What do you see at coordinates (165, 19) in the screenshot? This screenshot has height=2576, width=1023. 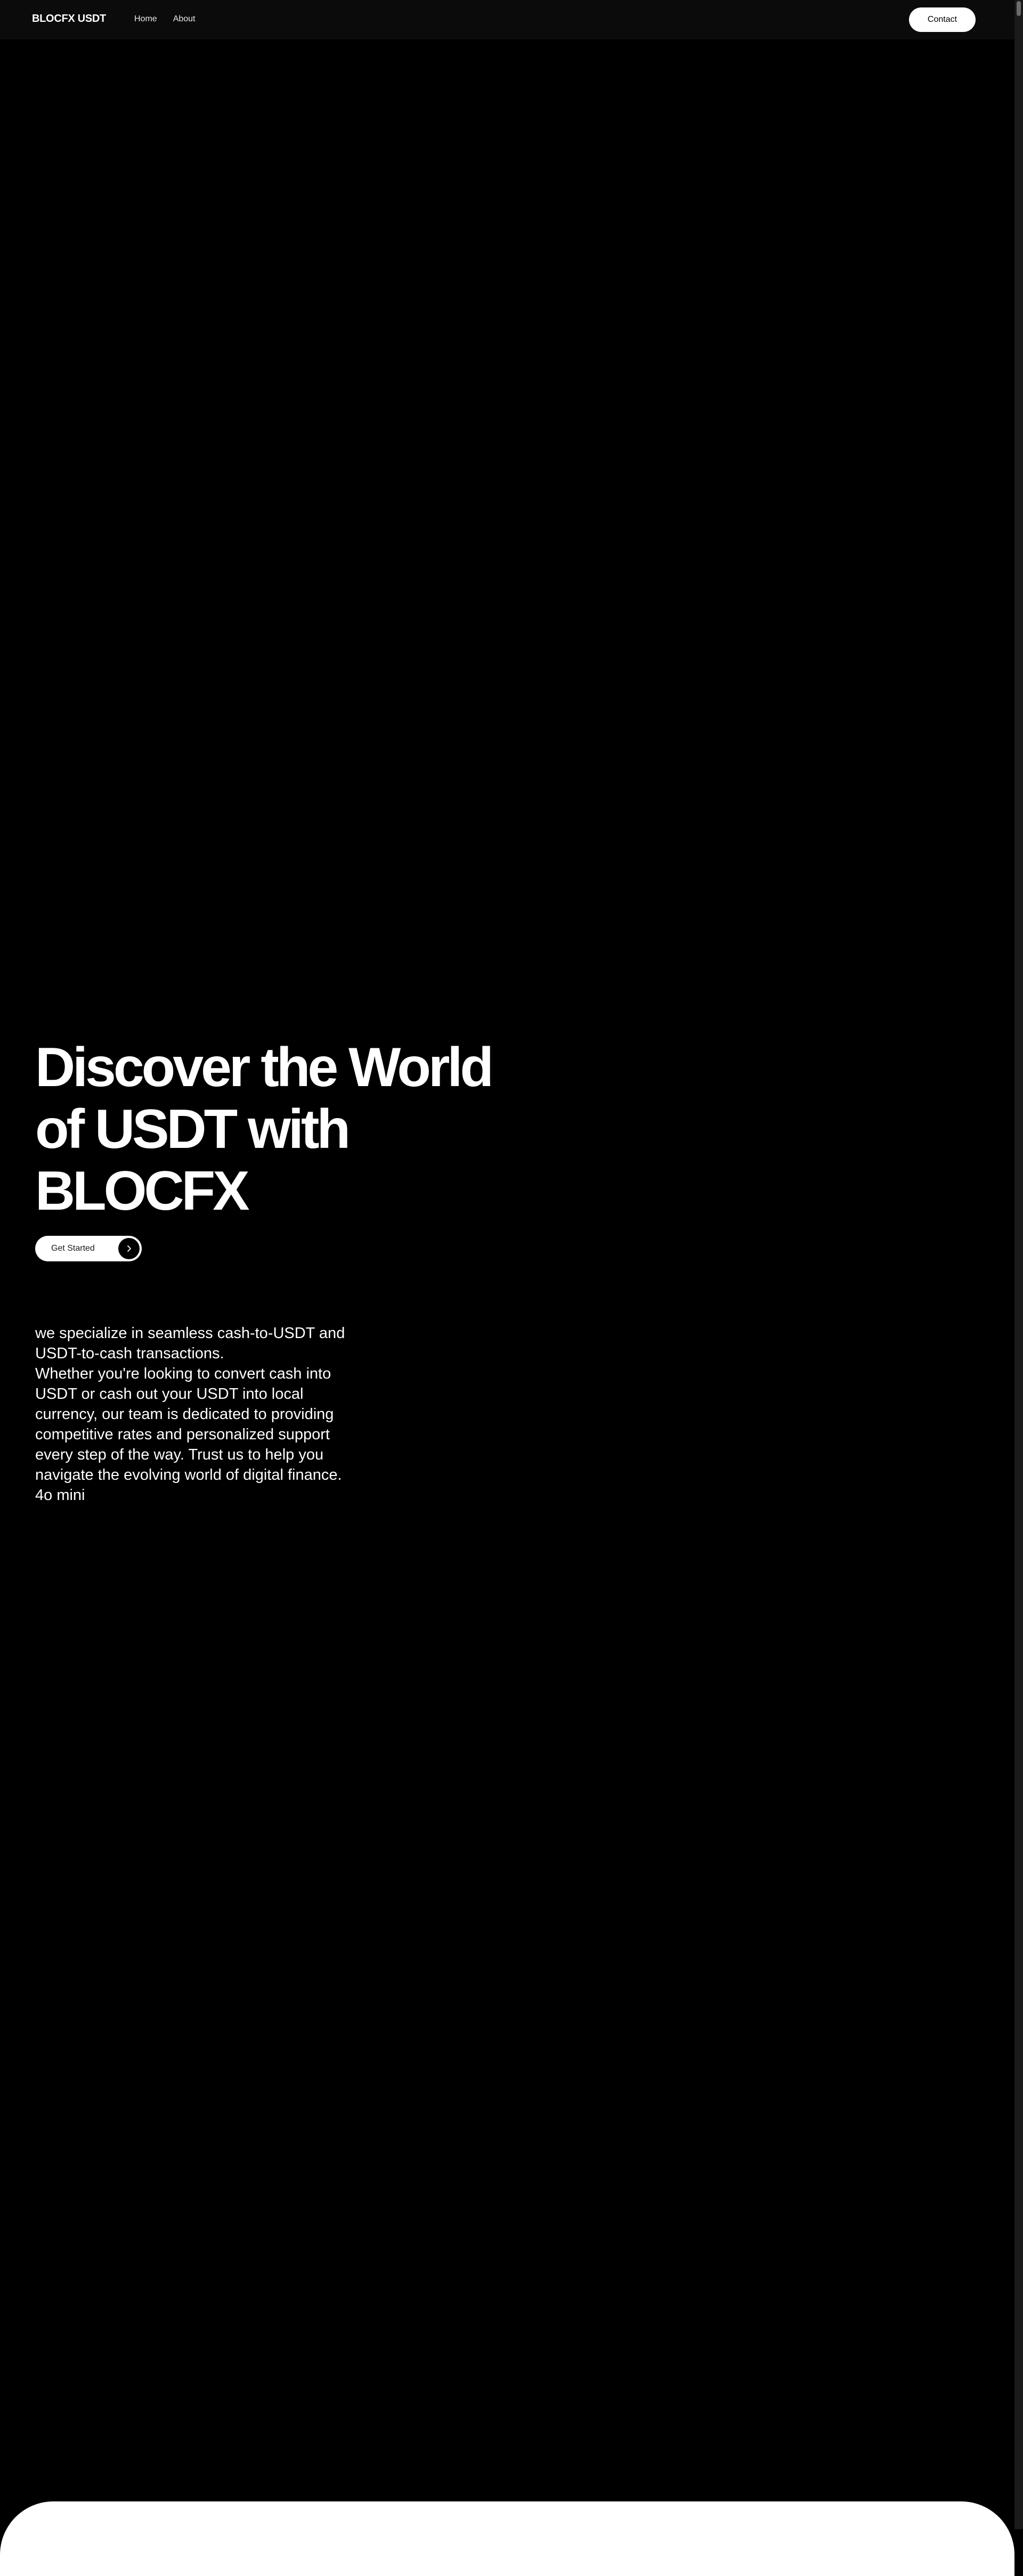 I see `nav-links: Home About` at bounding box center [165, 19].